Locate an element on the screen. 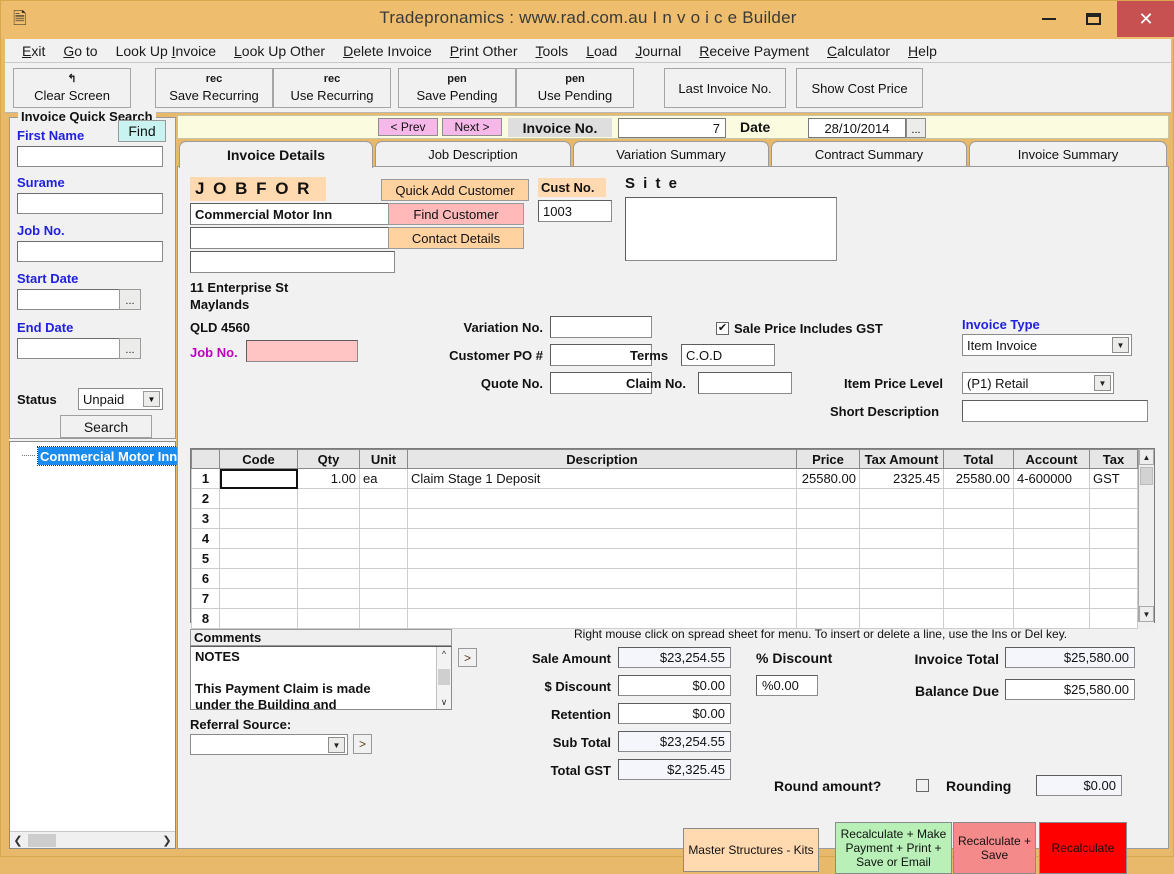 This screenshot has width=1174, height=874. item-price-level-select: (P1) Retail ▼ is located at coordinates (1038, 383).